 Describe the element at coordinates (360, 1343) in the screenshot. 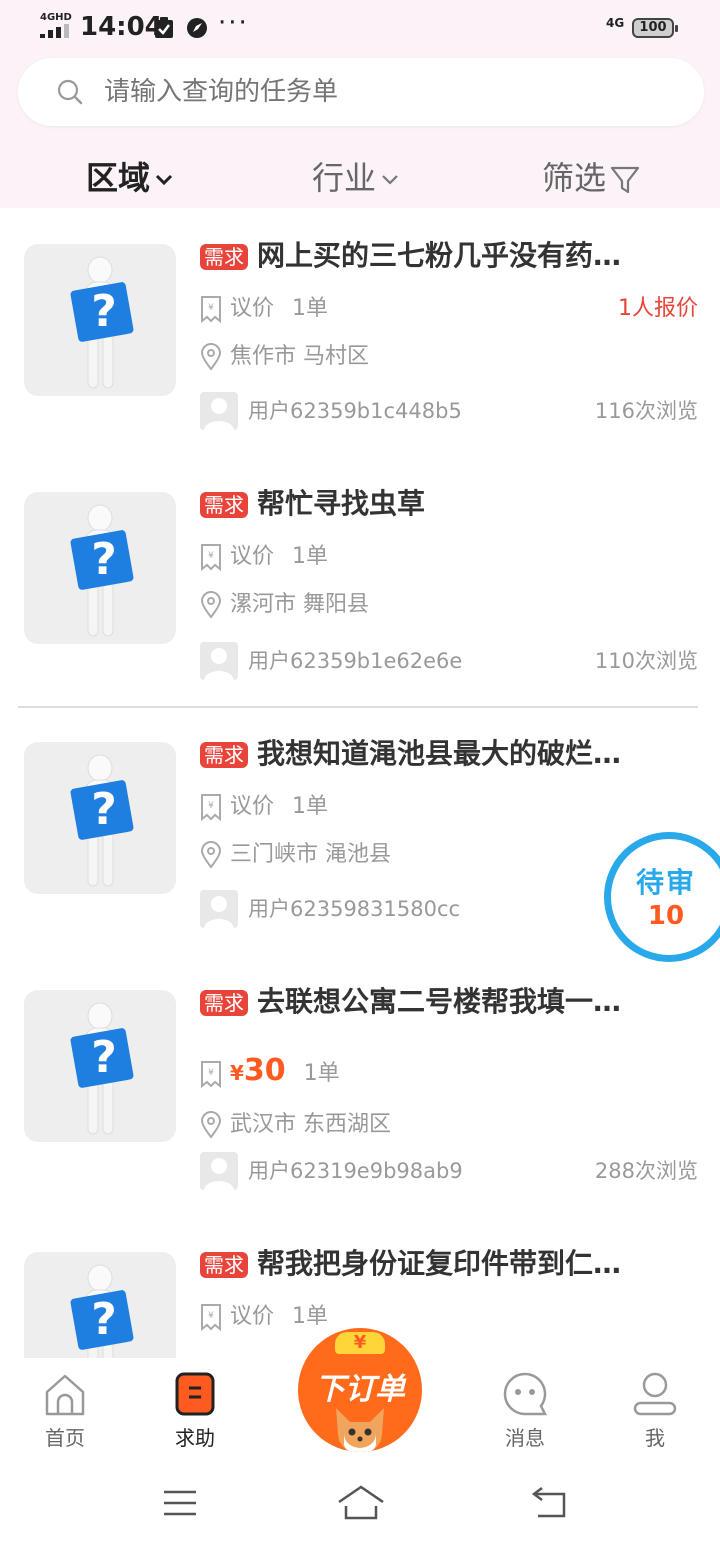

I see `coin-icon: ¥` at that location.